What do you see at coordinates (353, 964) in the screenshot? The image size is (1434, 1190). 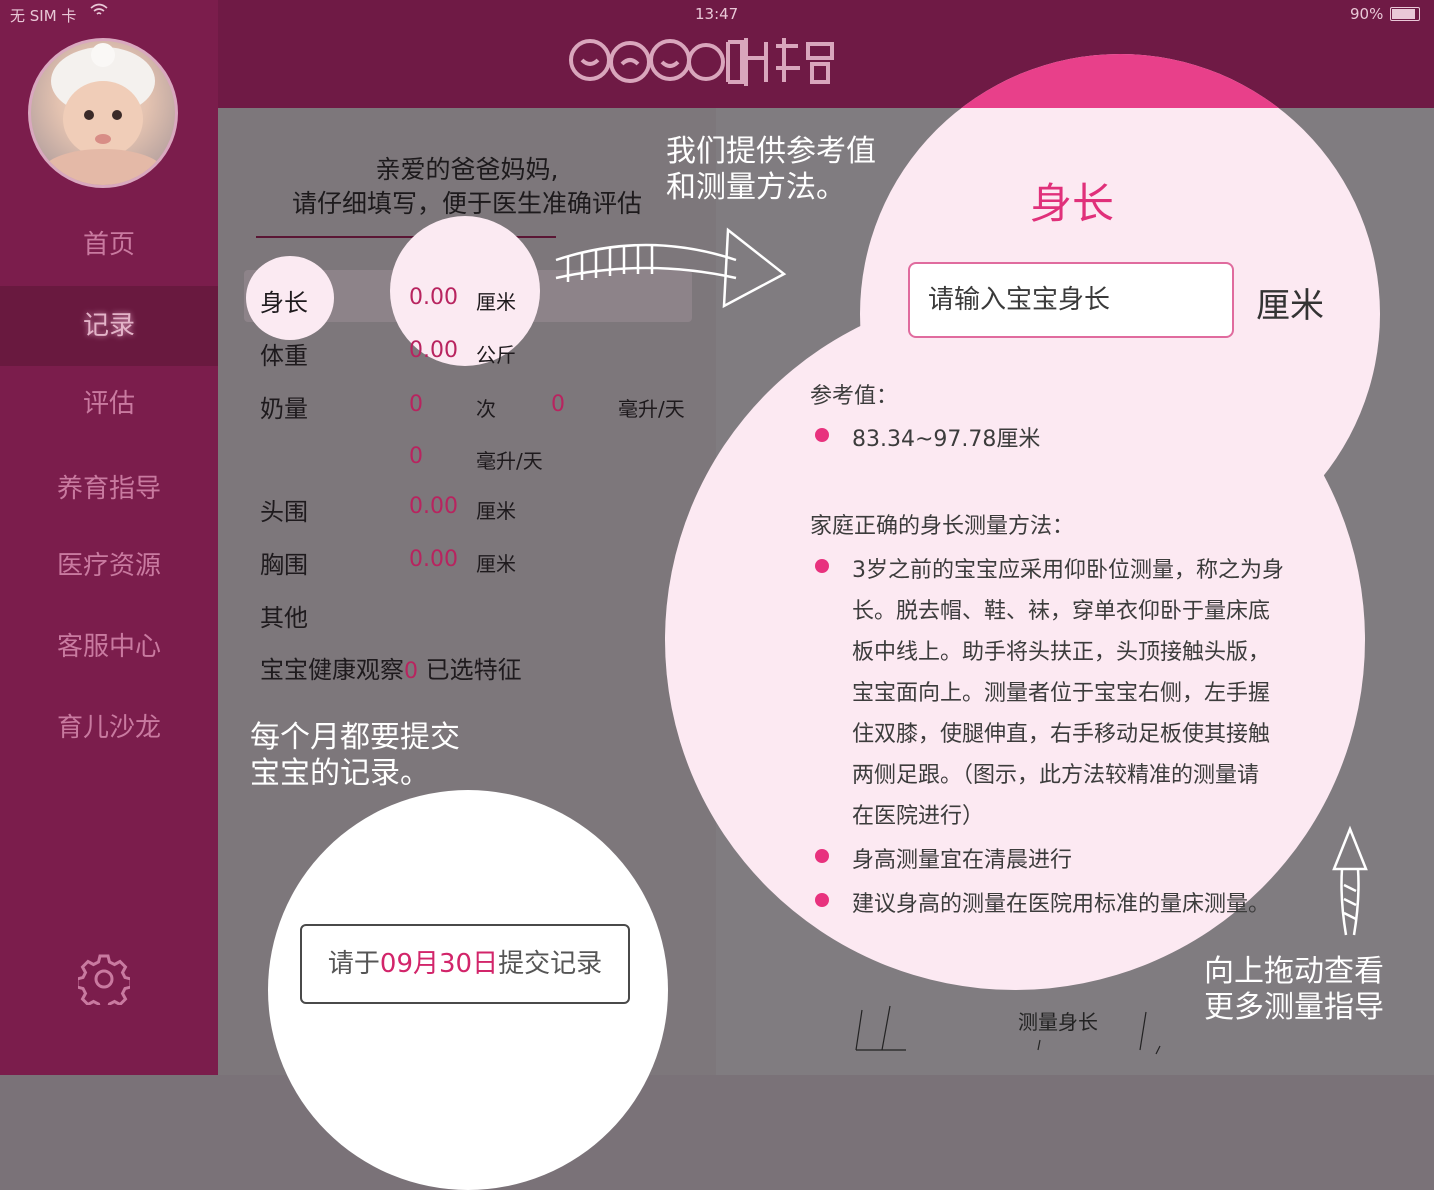 I see `submit-prefix: 请于` at bounding box center [353, 964].